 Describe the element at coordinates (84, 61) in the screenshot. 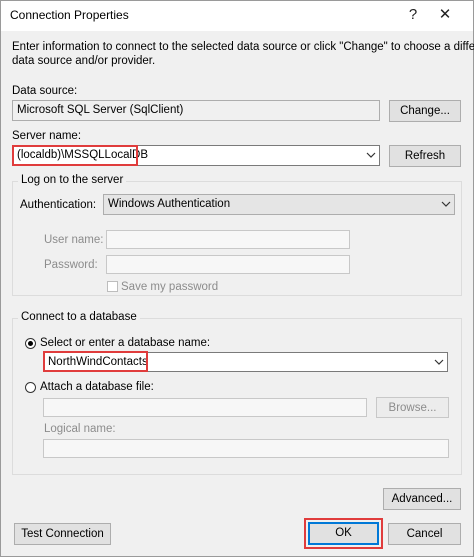

I see `intro-text-line2: data source and/or provider.` at that location.